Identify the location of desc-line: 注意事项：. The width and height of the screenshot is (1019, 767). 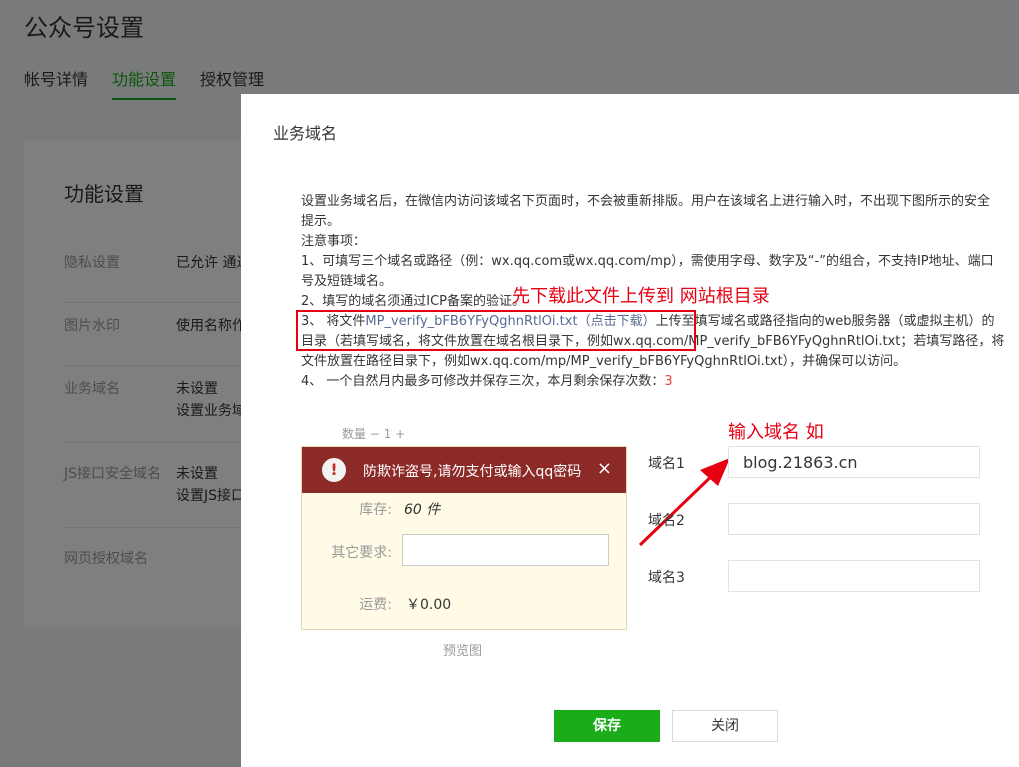
(334, 241).